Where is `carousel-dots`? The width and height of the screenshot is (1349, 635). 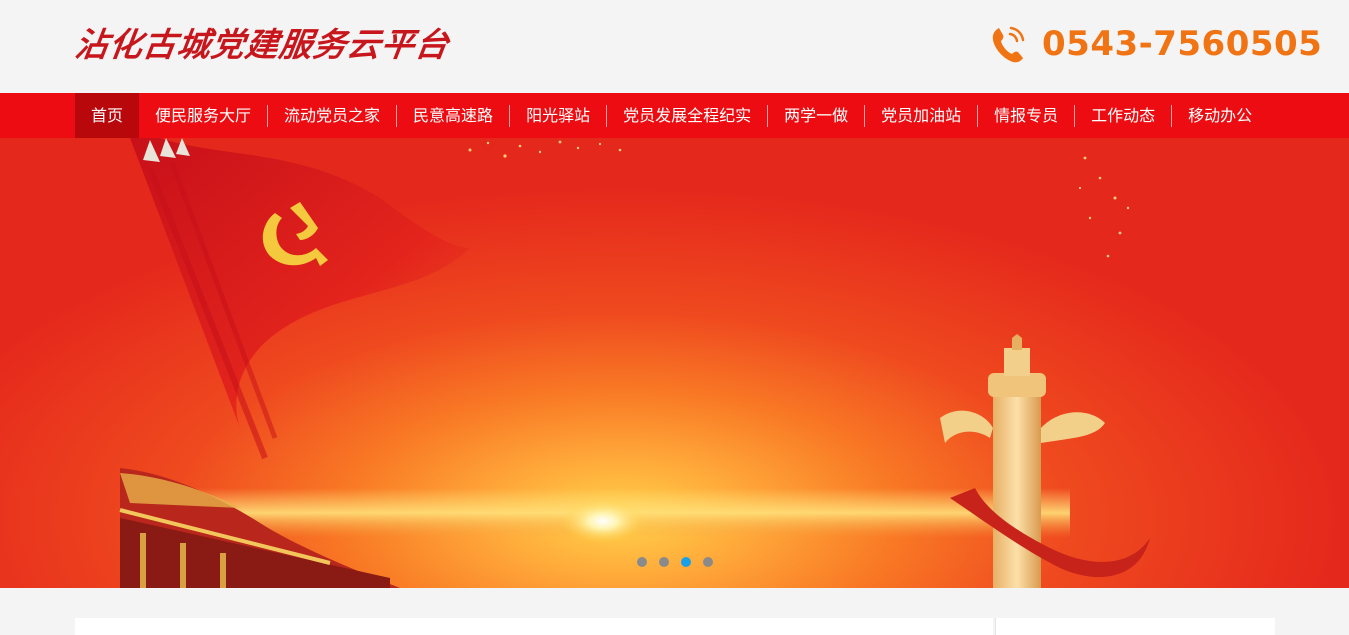 carousel-dots is located at coordinates (675, 562).